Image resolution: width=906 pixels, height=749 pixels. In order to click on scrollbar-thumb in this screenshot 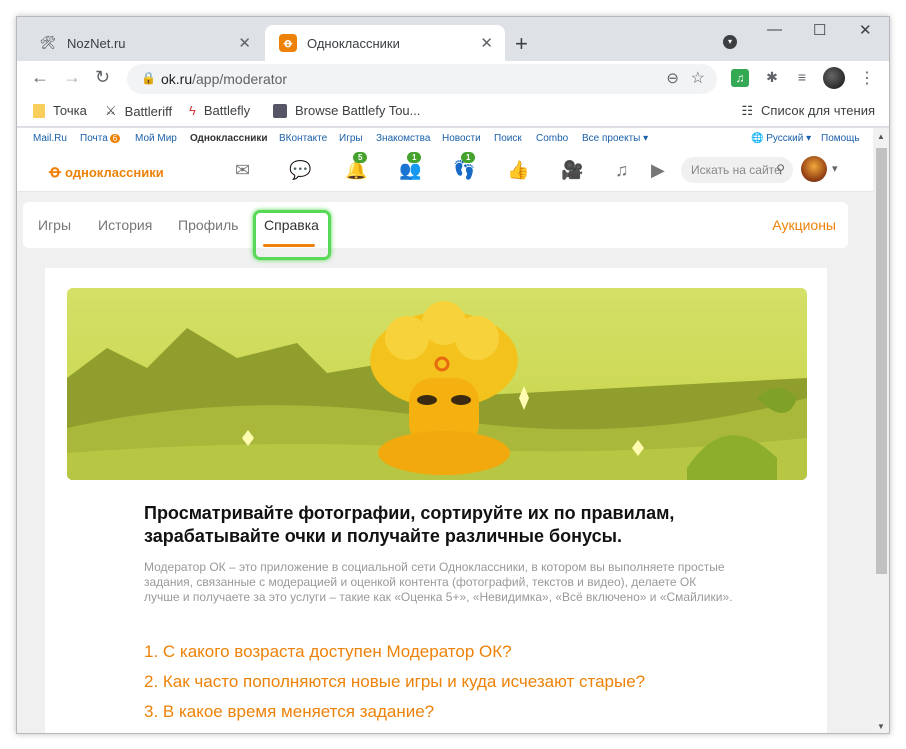, I will do `click(881, 361)`.